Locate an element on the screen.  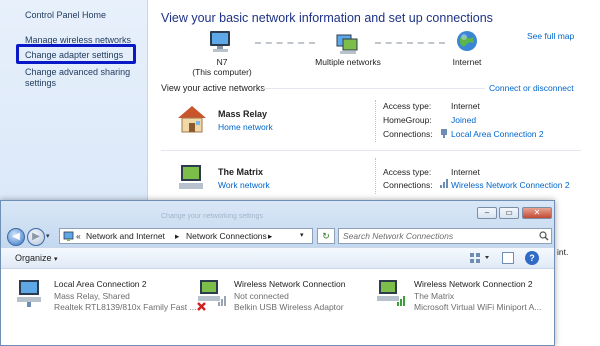
ethernet-icon is located at coordinates (444, 133).